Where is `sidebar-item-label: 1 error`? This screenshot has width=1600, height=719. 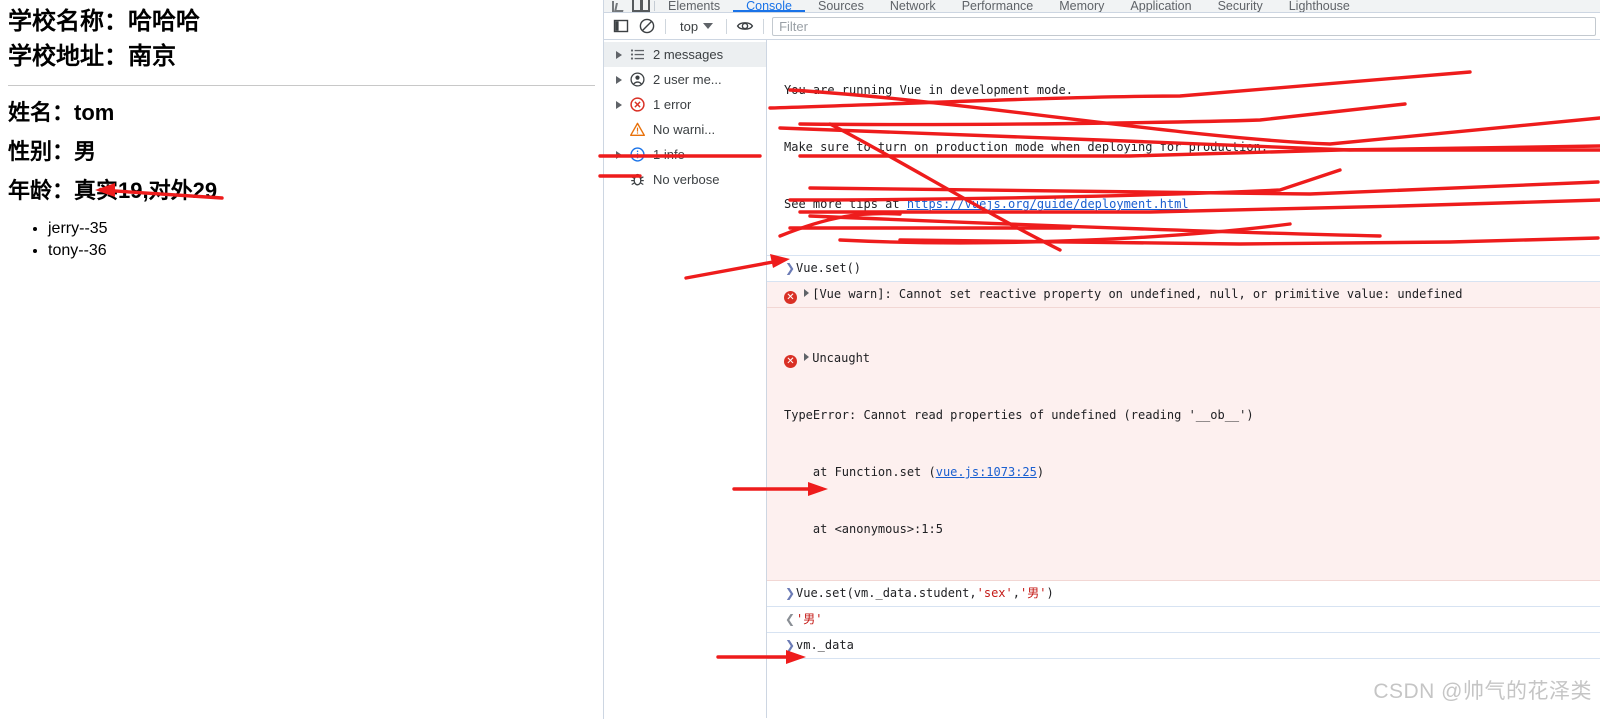
sidebar-item-label: 1 error is located at coordinates (672, 104).